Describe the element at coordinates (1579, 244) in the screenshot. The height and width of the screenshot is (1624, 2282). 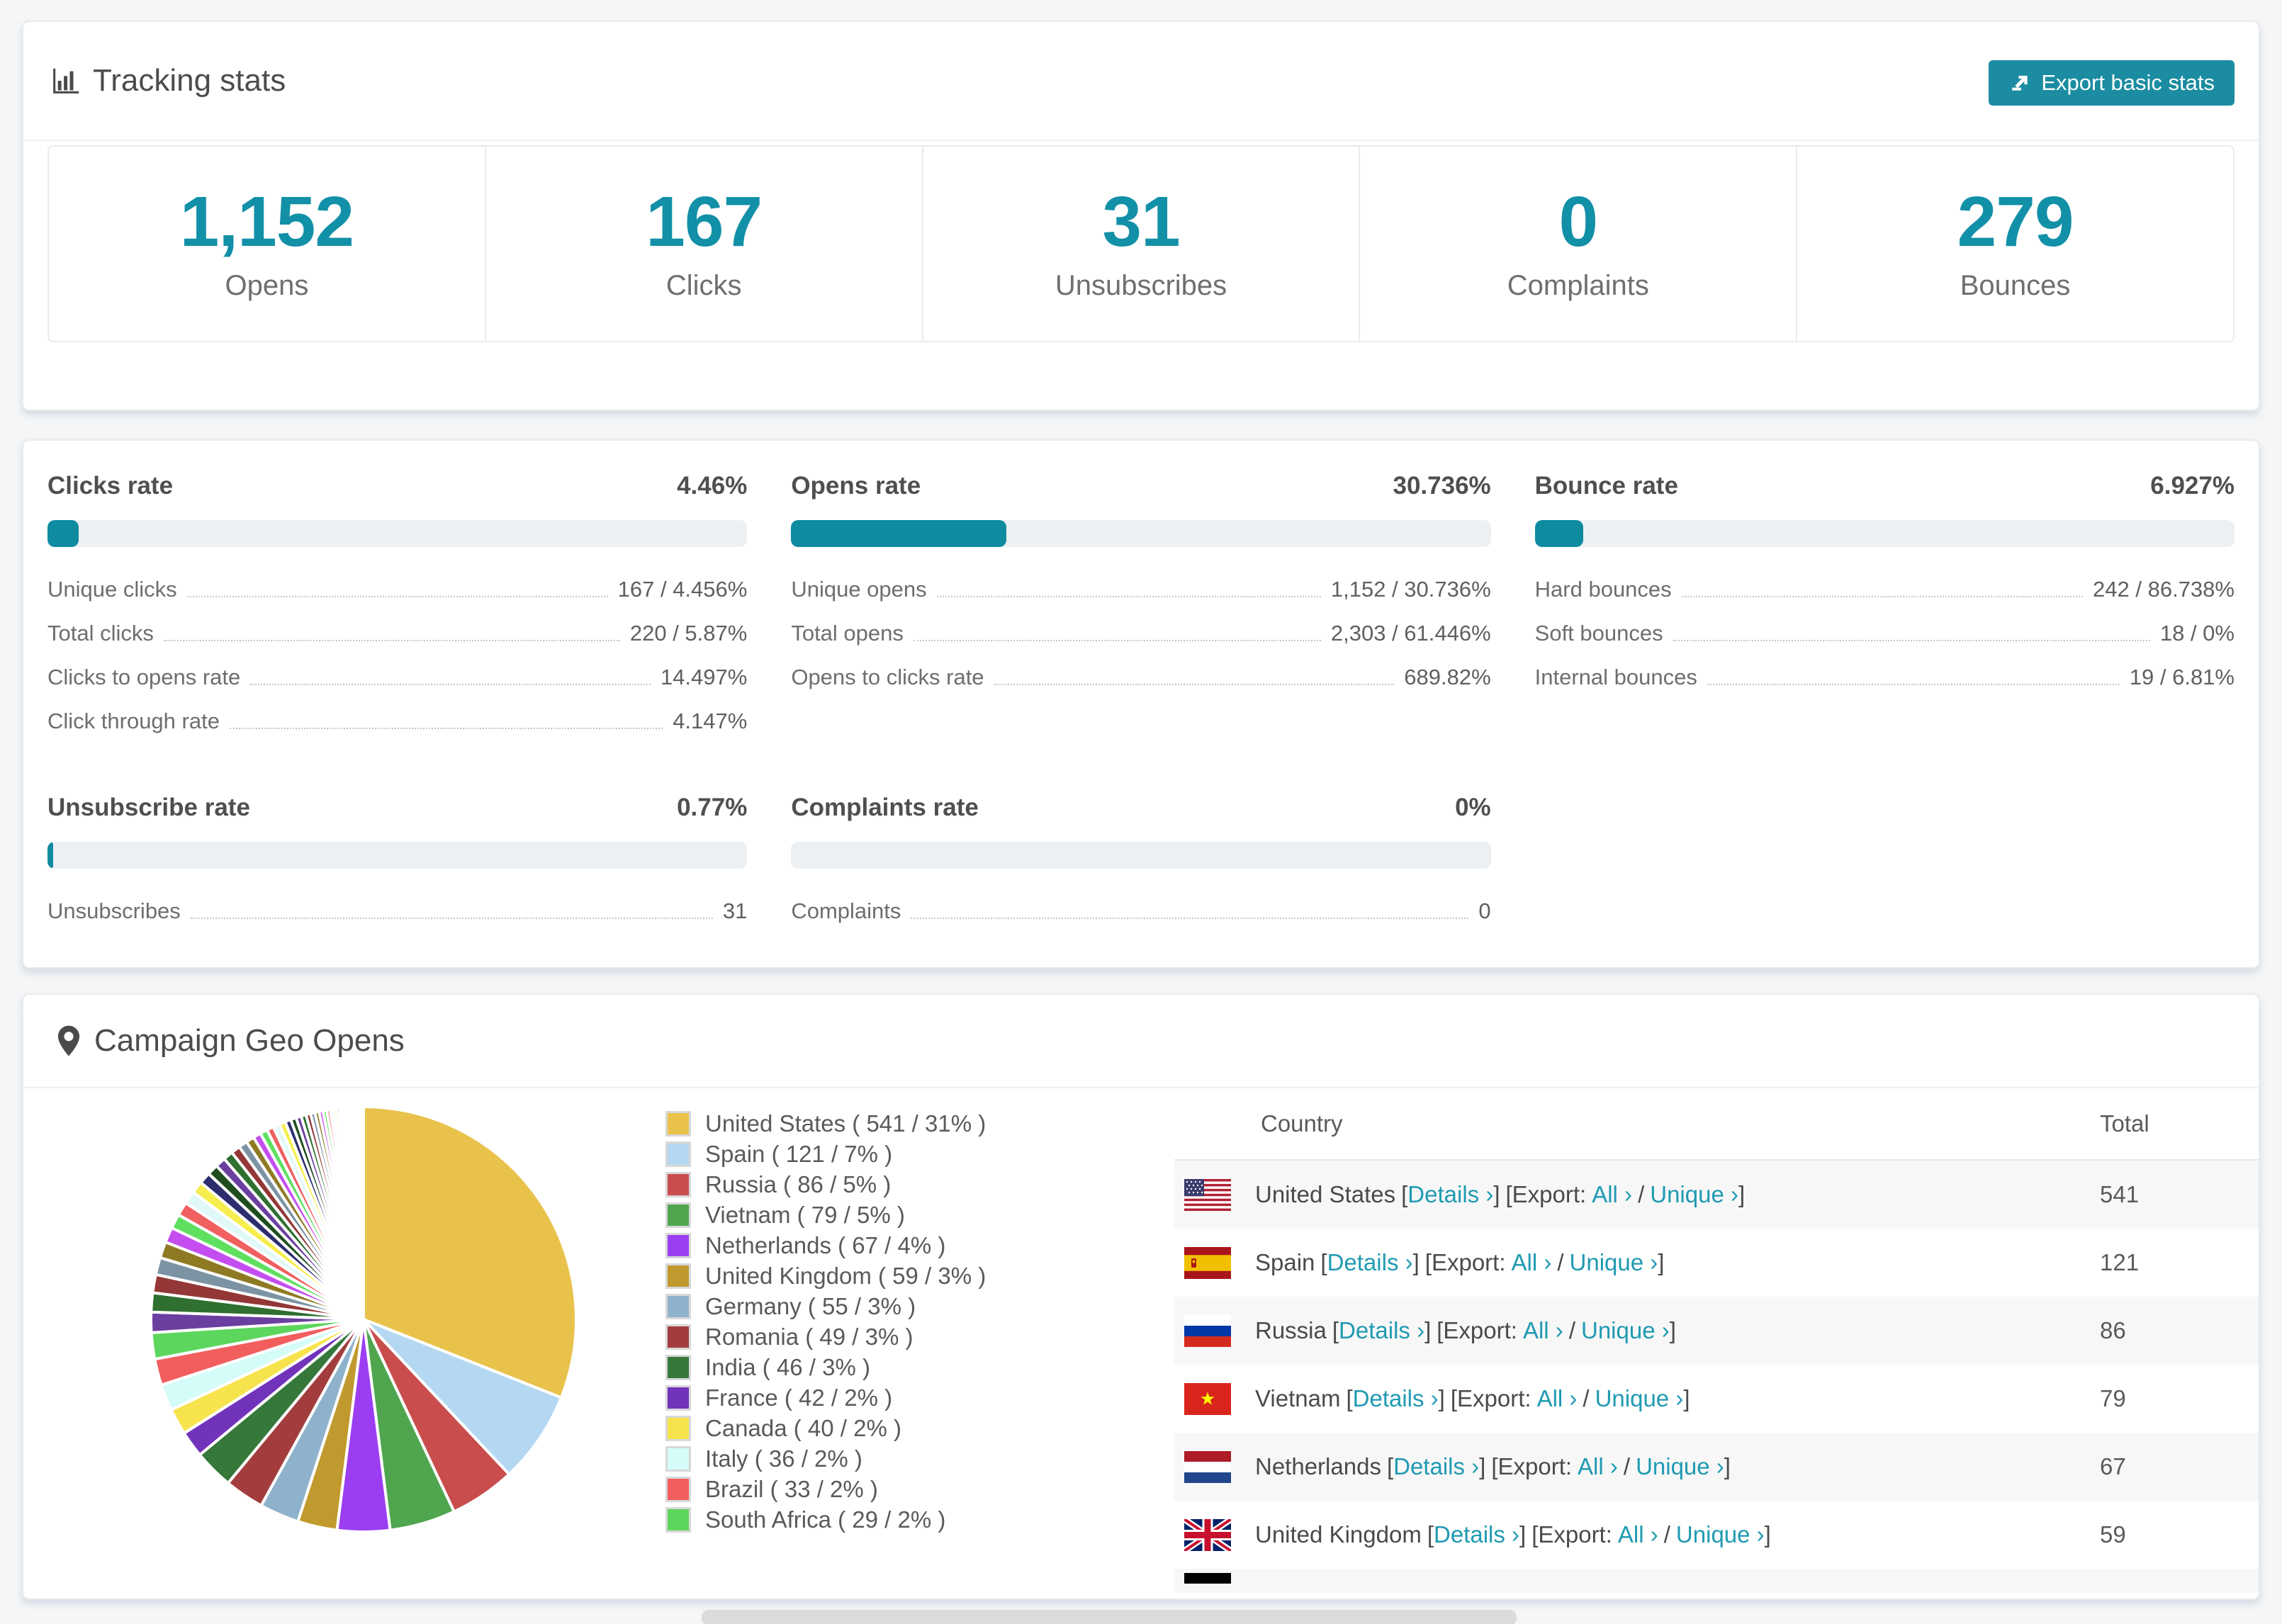
I see `summary-card-complaints: 0 Complaints` at that location.